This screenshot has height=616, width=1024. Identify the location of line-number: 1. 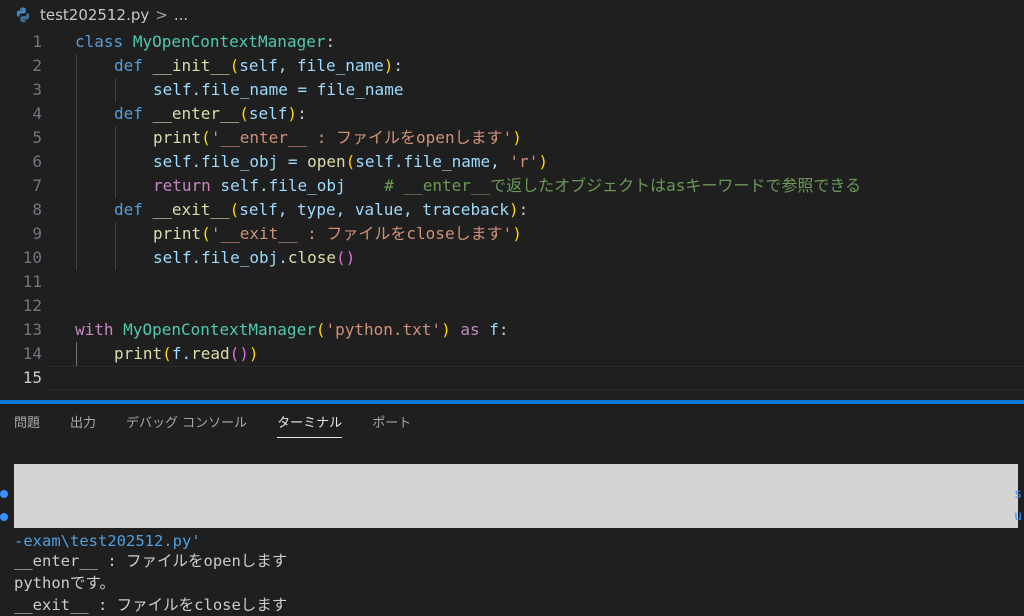
(37, 41).